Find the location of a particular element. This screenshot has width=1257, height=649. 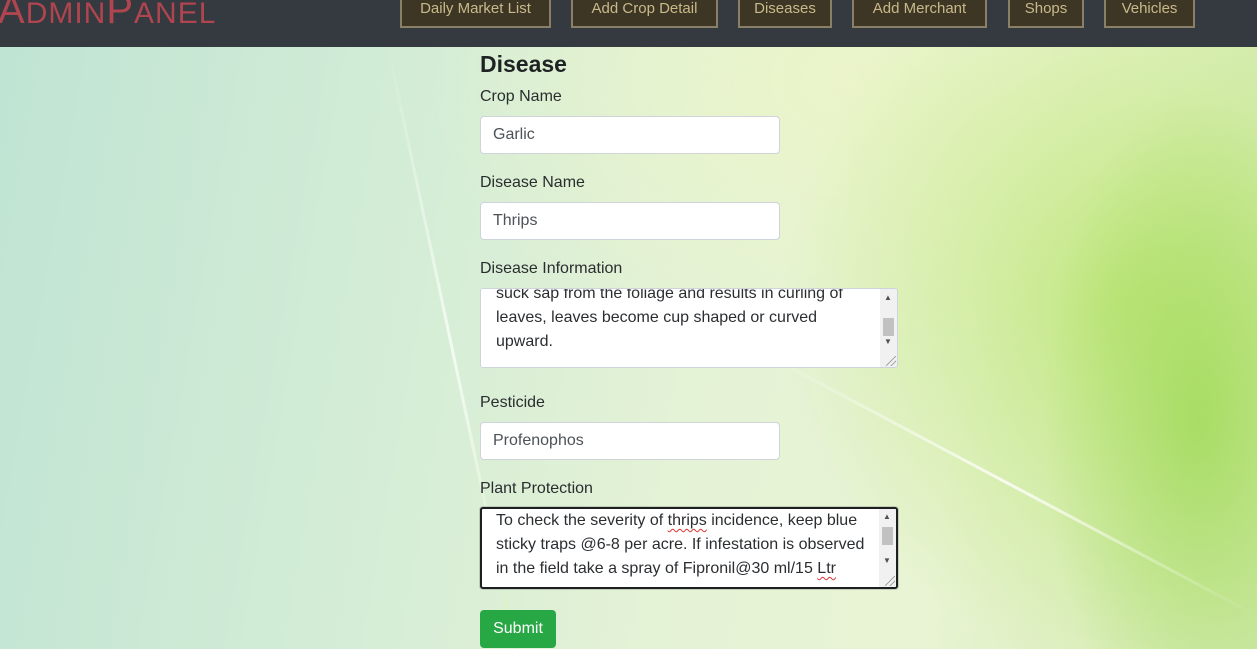

nav-add-crop-detail: Add Crop Detail is located at coordinates (644, 14).